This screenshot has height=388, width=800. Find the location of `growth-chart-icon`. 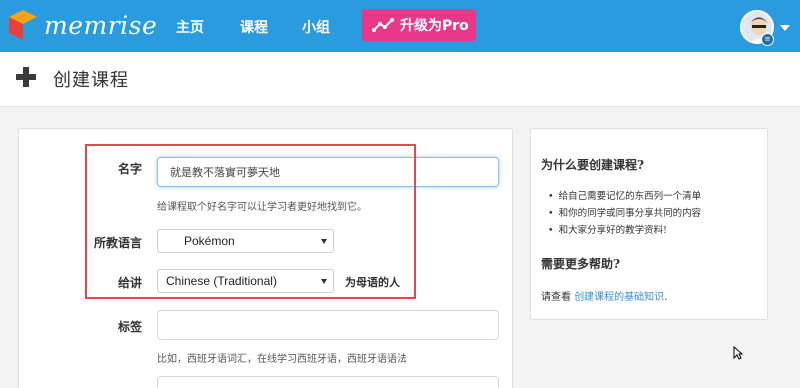

growth-chart-icon is located at coordinates (383, 25).